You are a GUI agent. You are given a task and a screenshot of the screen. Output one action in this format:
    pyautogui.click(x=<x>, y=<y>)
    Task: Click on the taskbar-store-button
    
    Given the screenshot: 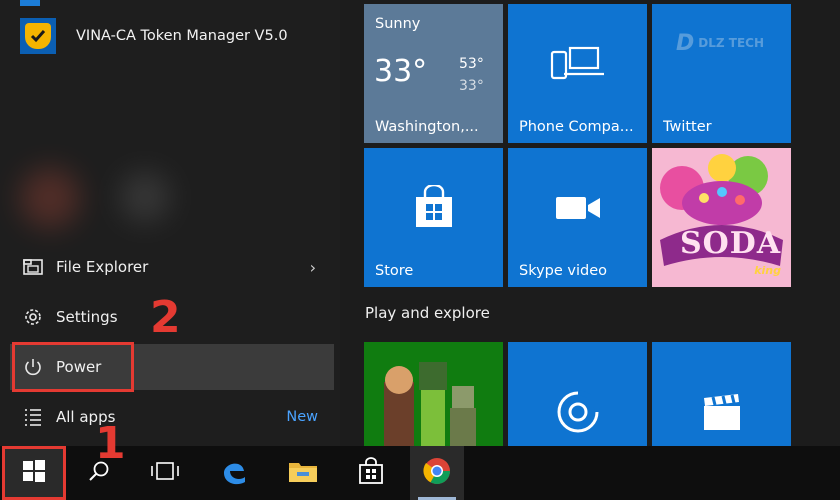 What is the action you would take?
    pyautogui.click(x=371, y=473)
    